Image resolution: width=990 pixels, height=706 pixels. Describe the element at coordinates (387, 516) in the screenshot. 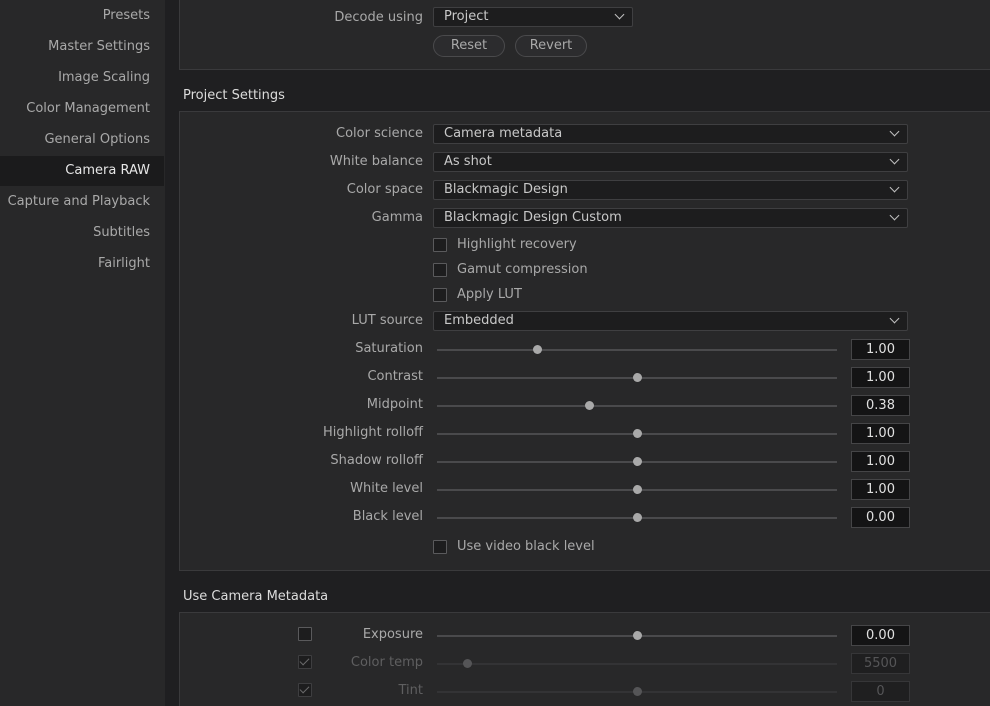

I see `black-level-label: Black level` at that location.